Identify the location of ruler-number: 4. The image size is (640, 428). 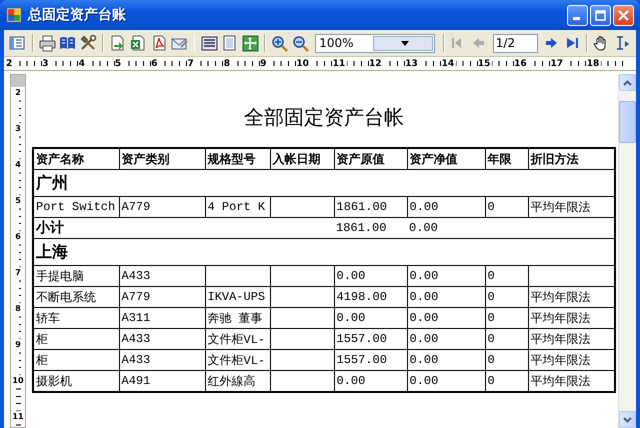
(82, 63).